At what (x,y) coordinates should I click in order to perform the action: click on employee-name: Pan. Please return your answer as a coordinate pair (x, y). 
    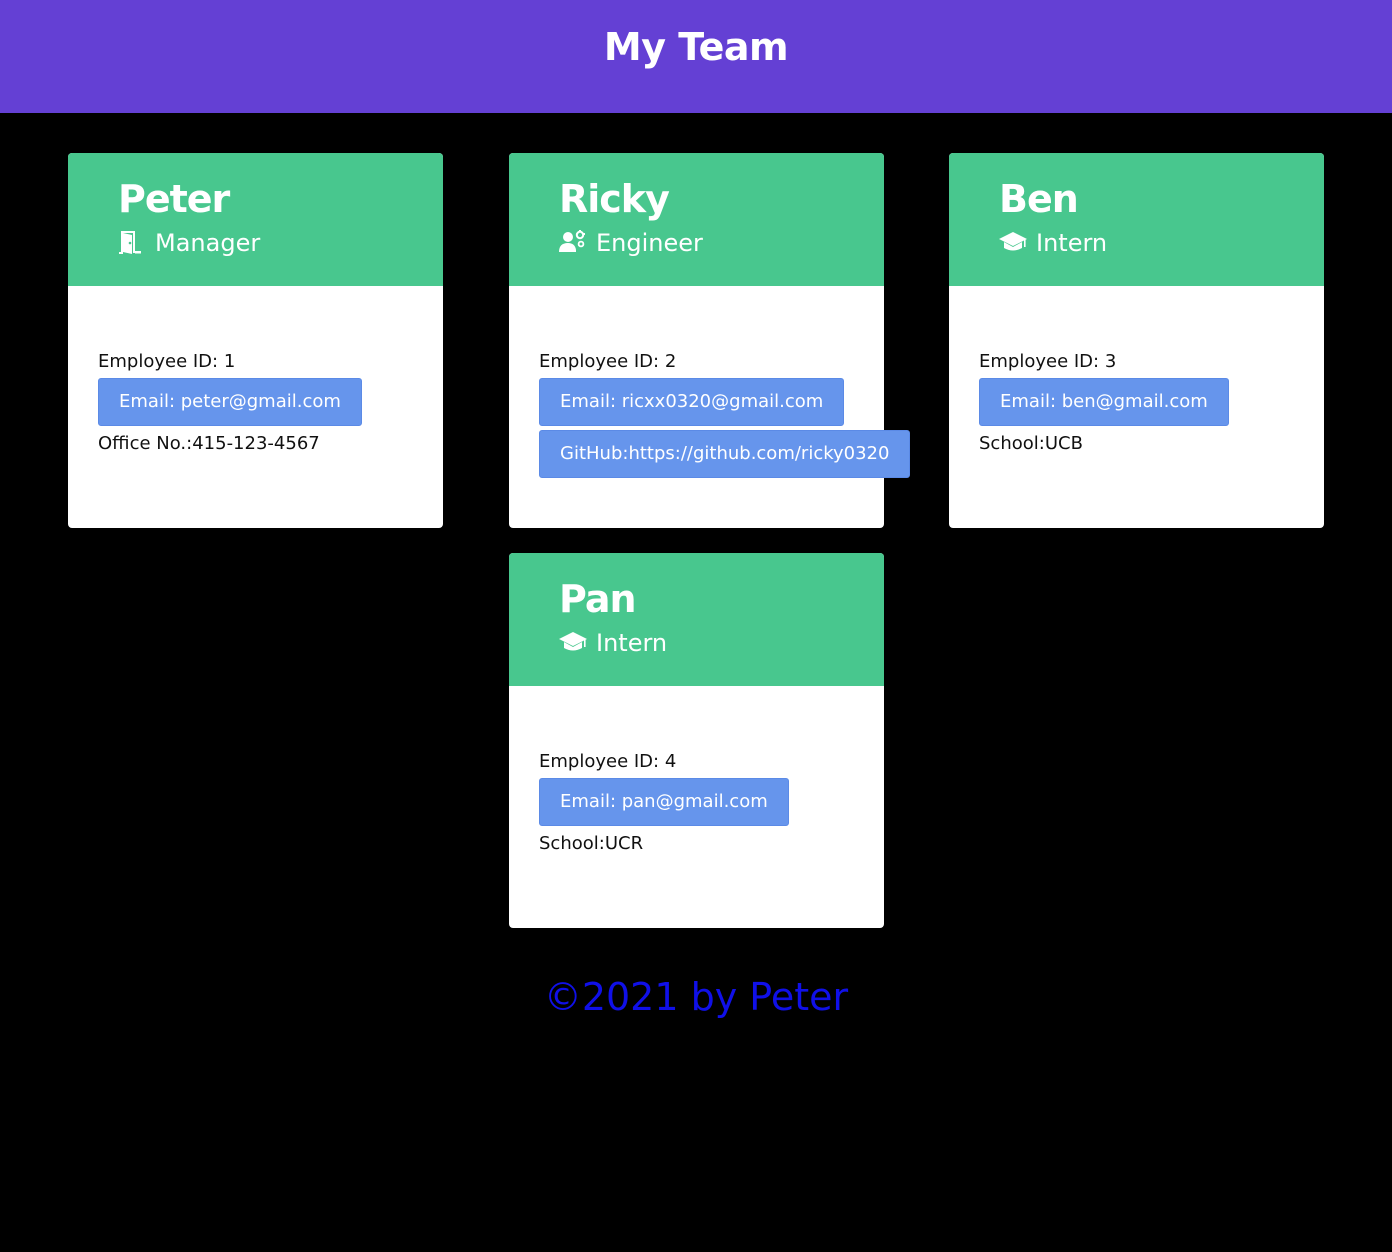
    Looking at the image, I should click on (598, 599).